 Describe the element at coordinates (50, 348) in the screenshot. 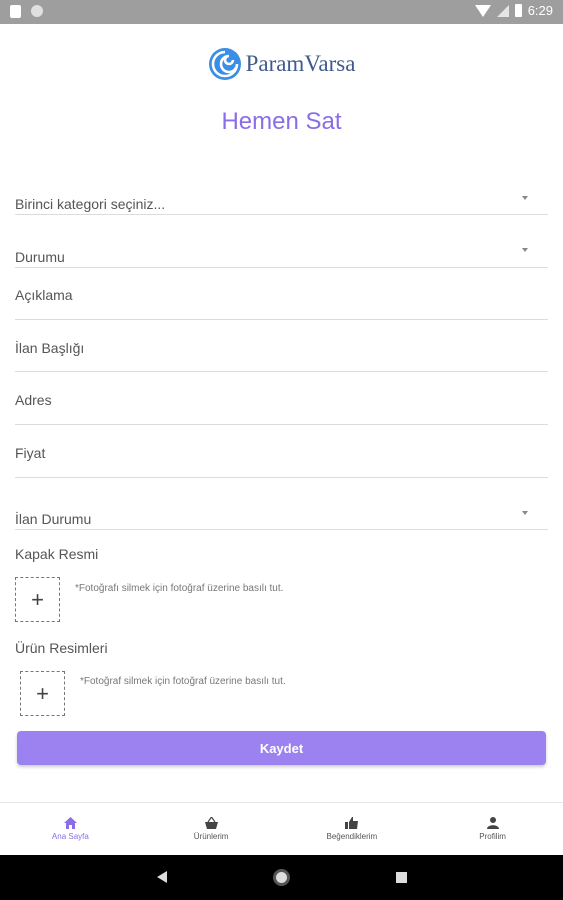

I see `listing-title-placeholder: İlan Başlığı` at that location.